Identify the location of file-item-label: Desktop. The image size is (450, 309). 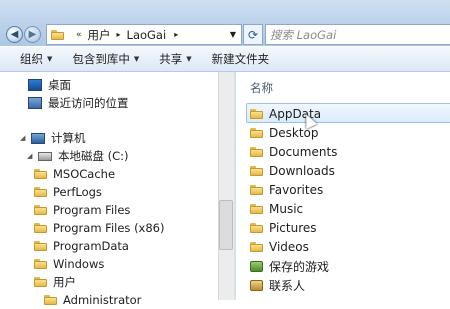
(294, 133).